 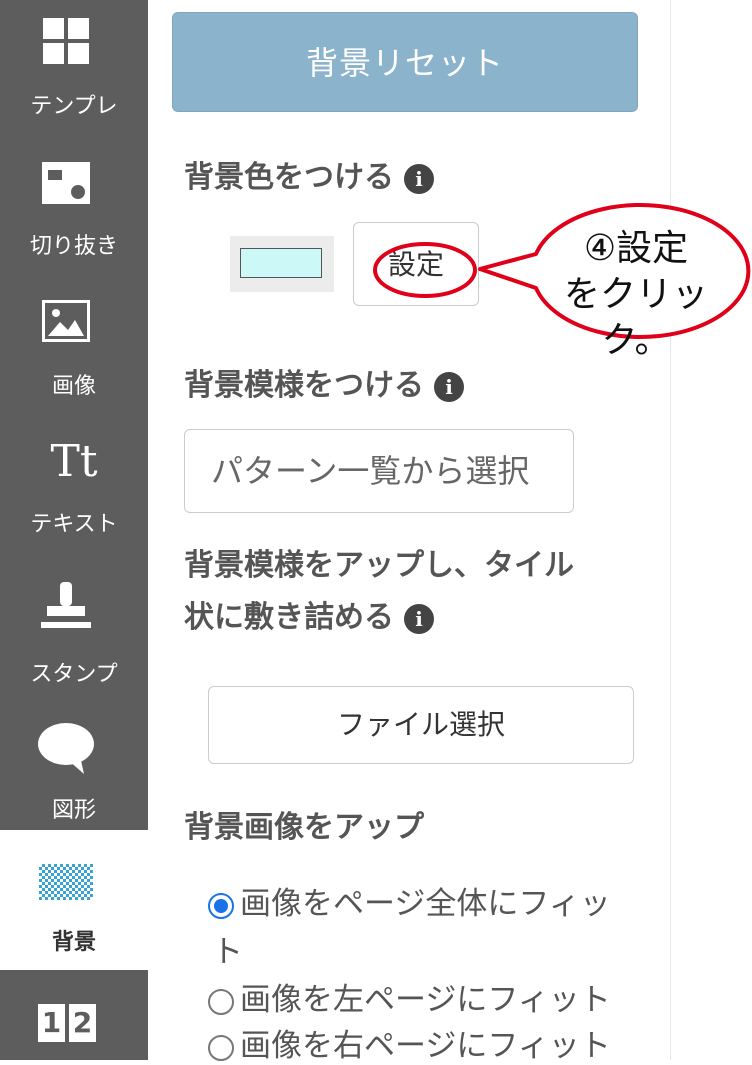 What do you see at coordinates (425, 270) in the screenshot?
I see `highlight-ellipse` at bounding box center [425, 270].